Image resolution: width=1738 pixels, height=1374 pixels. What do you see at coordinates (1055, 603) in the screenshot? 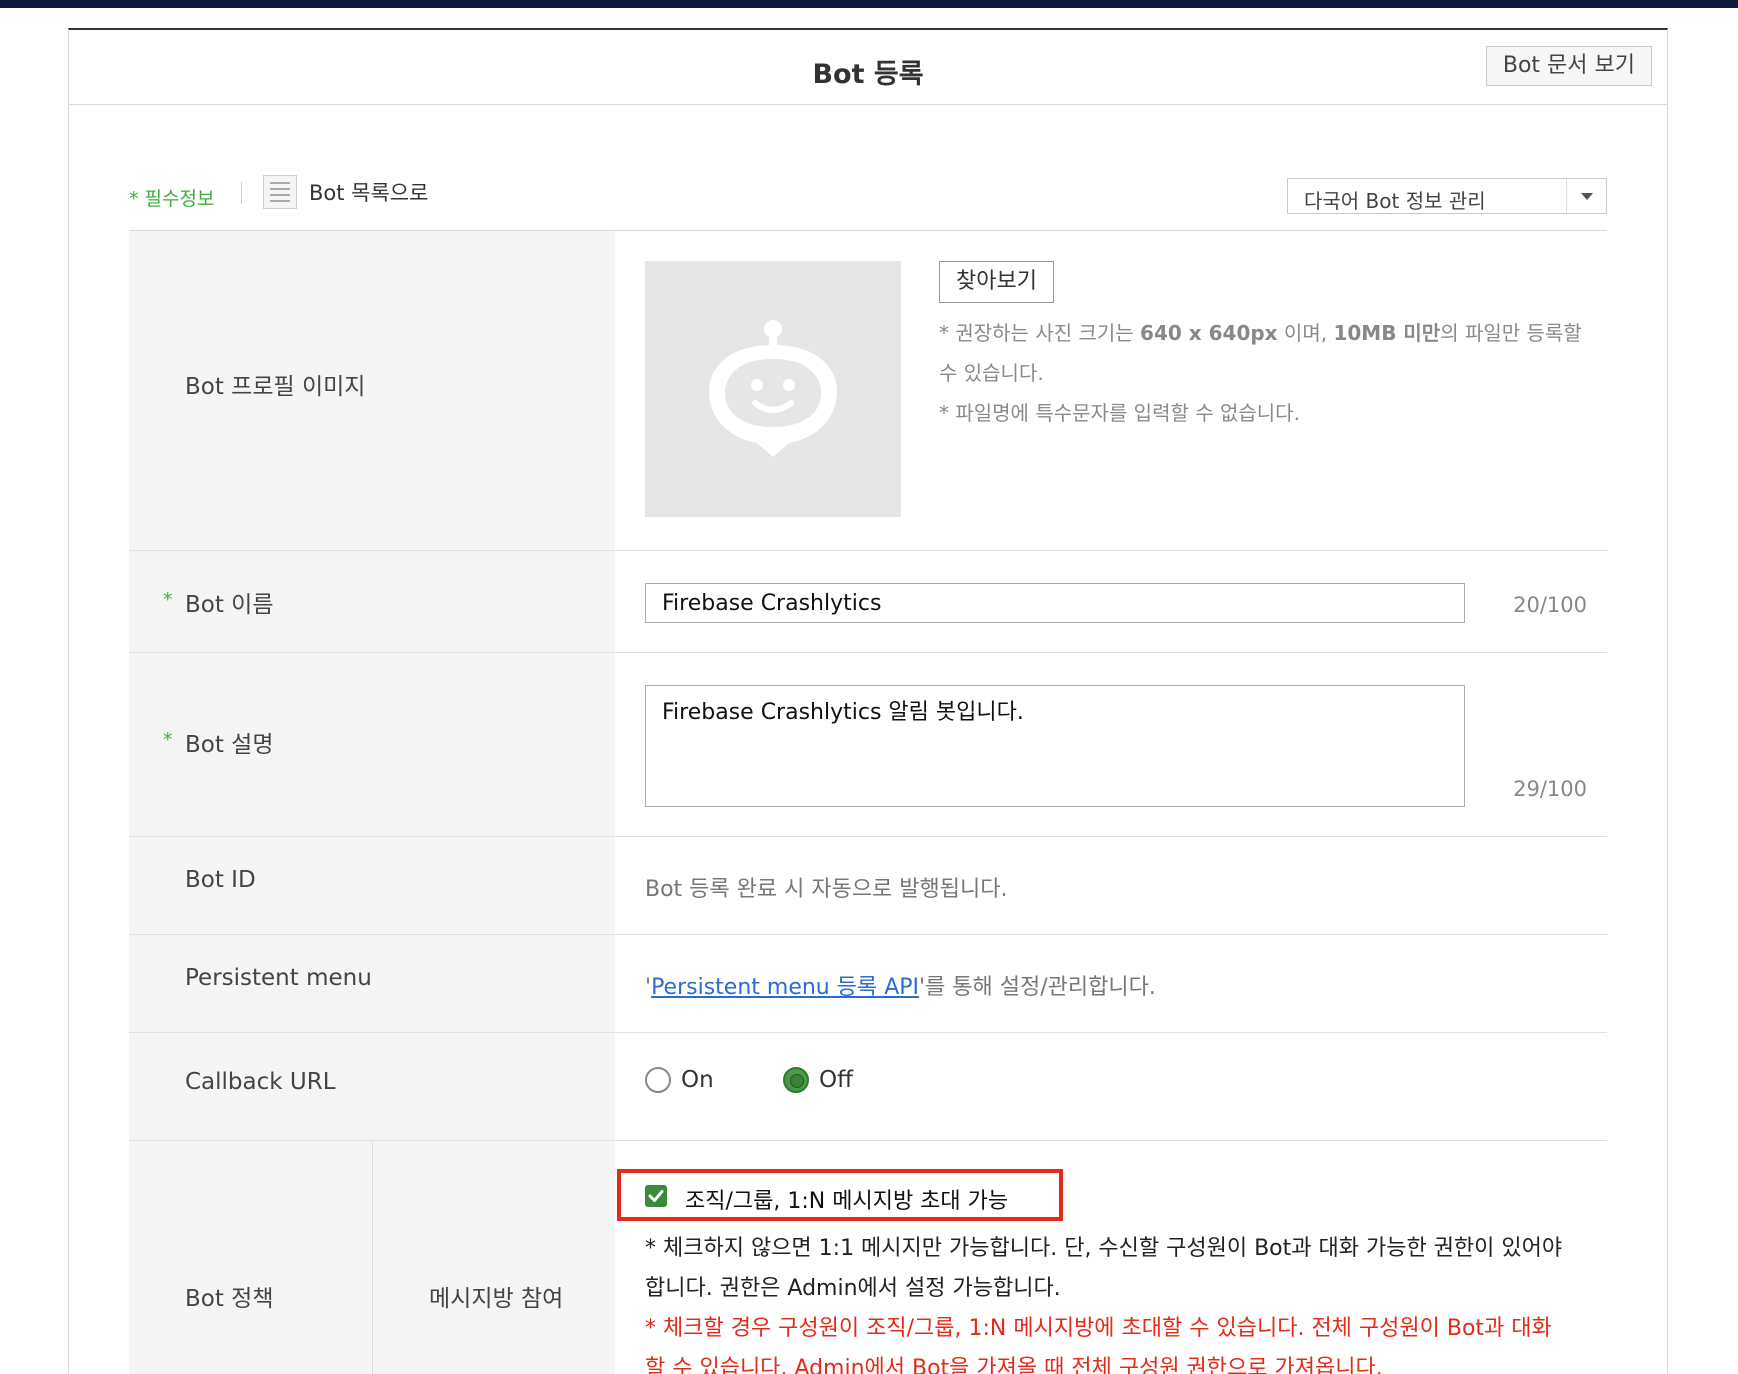
I see `bot-name-input` at bounding box center [1055, 603].